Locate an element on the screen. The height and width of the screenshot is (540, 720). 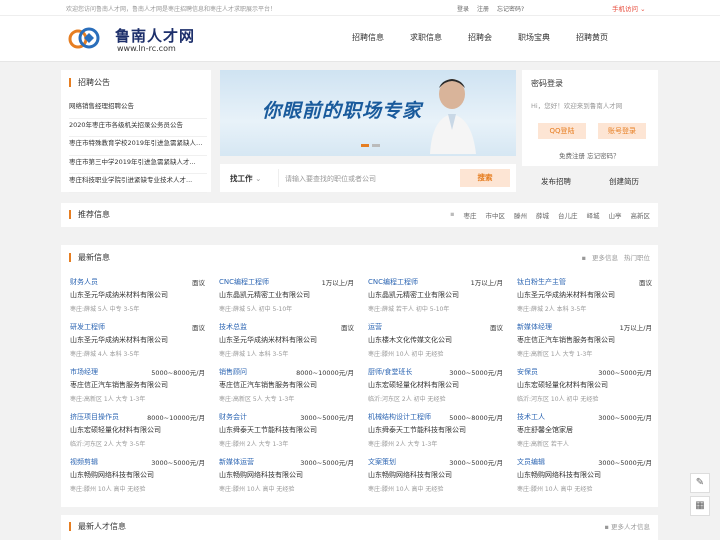
job-title: 运营 is located at coordinates (375, 327).